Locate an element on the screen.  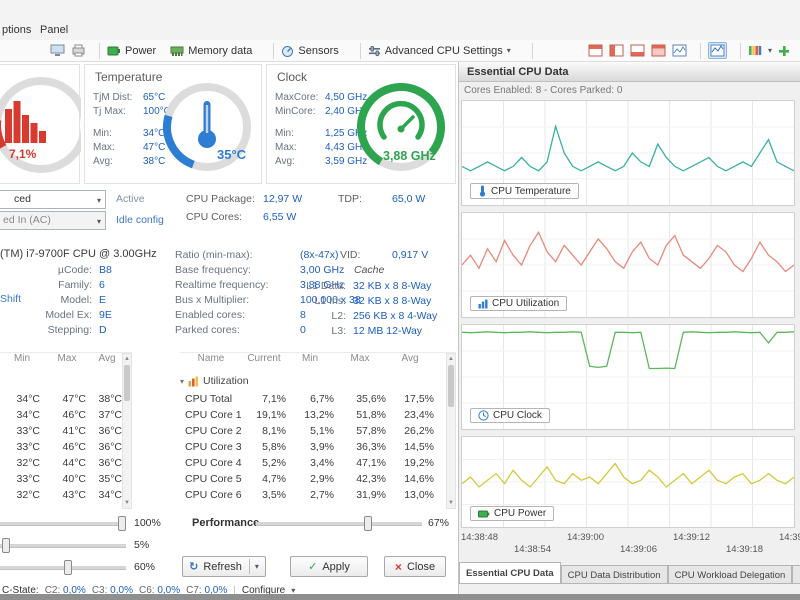
temp-table-row: 32°C 44°C 36°C is located at coordinates (61, 463).